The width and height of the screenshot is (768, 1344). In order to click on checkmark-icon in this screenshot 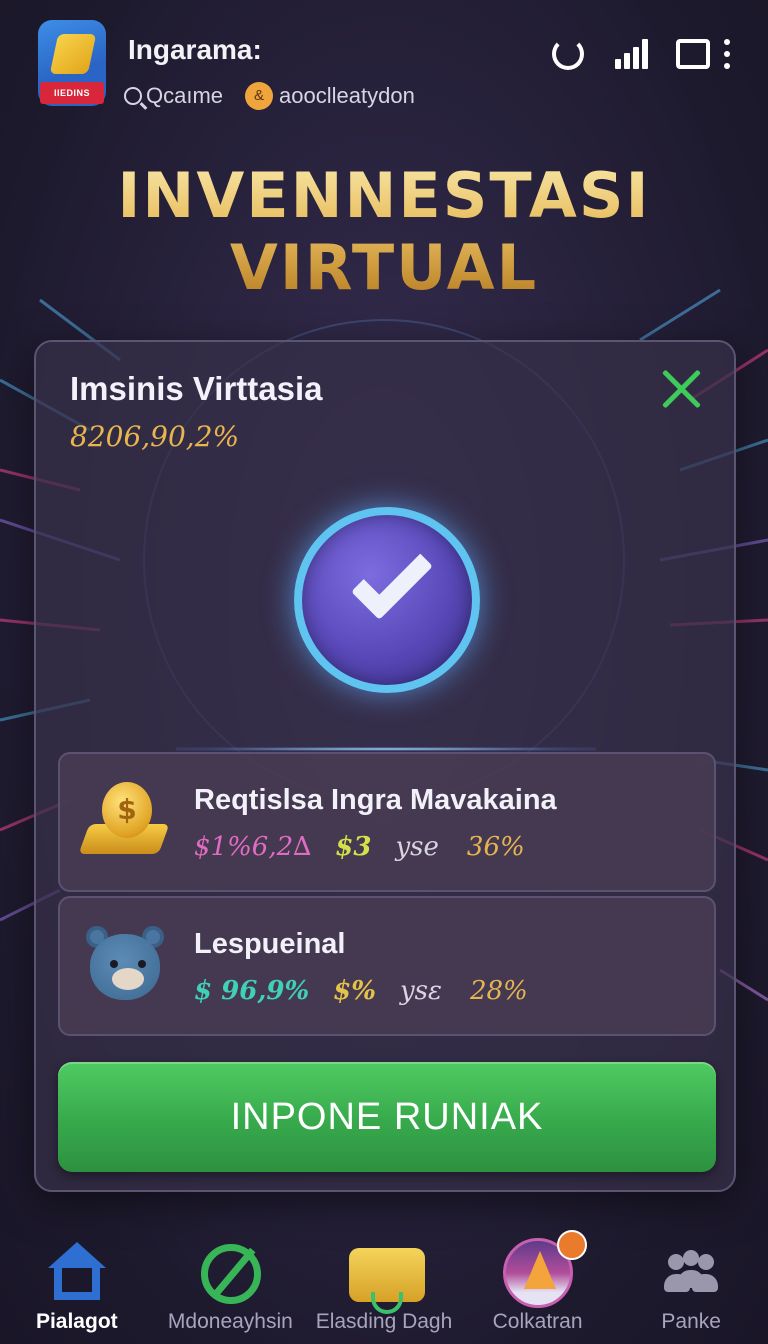, I will do `click(387, 600)`.